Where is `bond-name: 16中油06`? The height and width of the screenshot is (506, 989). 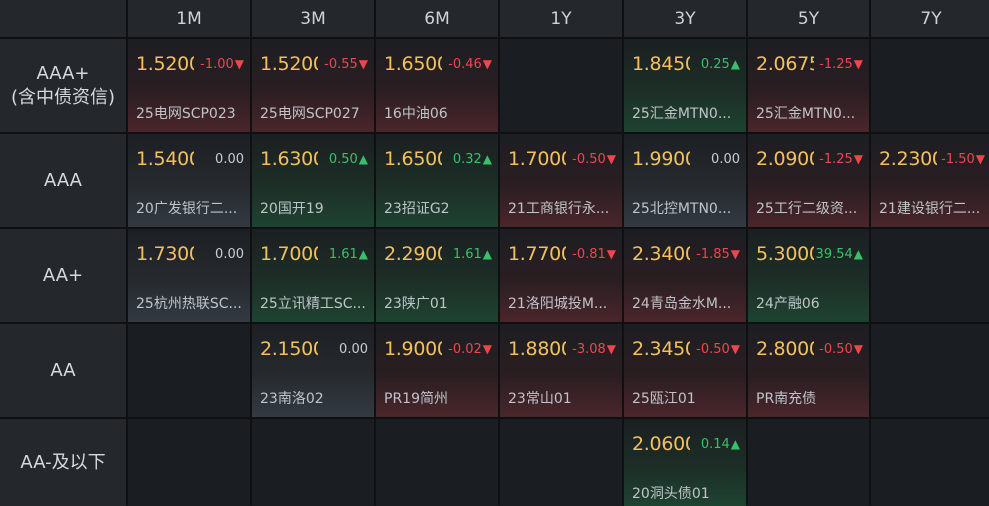
bond-name: 16中油06 is located at coordinates (416, 114).